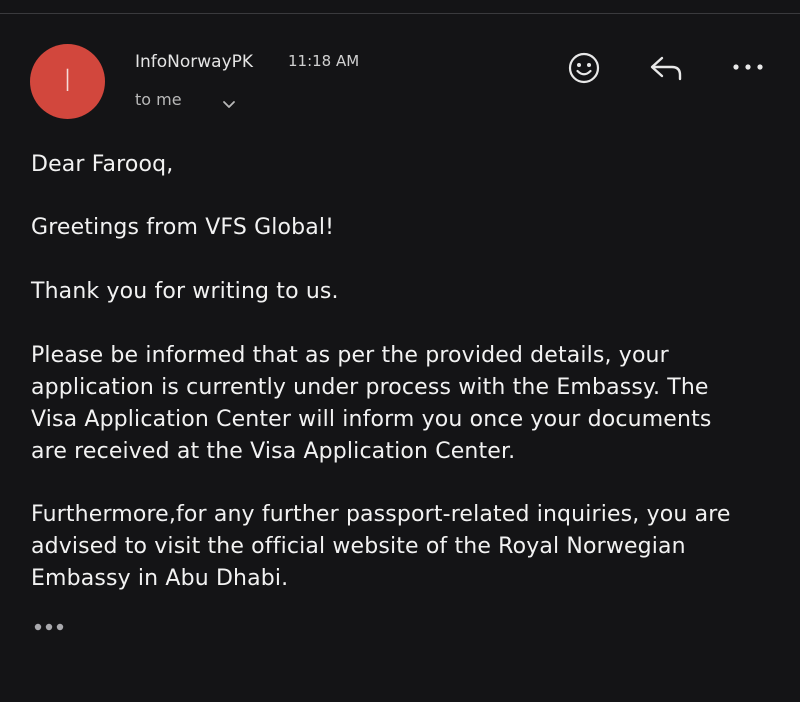  I want to click on add-reaction-button, so click(584, 68).